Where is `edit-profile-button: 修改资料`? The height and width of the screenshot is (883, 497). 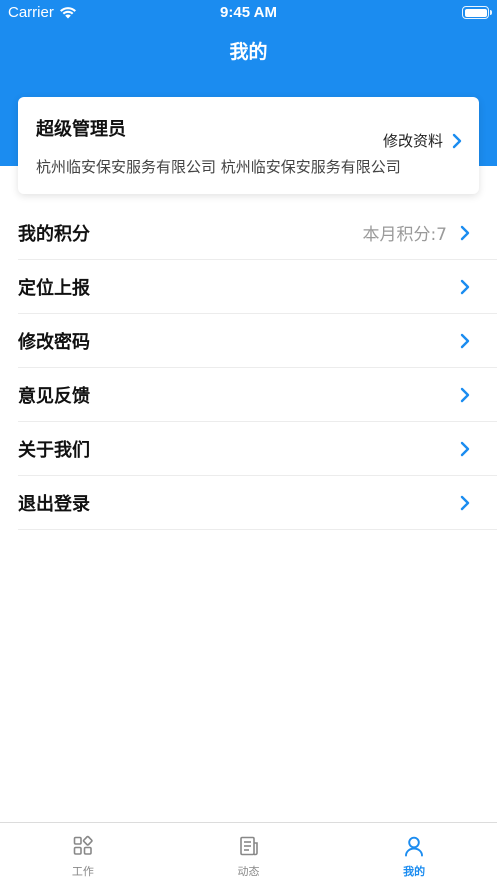
edit-profile-button: 修改资料 is located at coordinates (423, 140).